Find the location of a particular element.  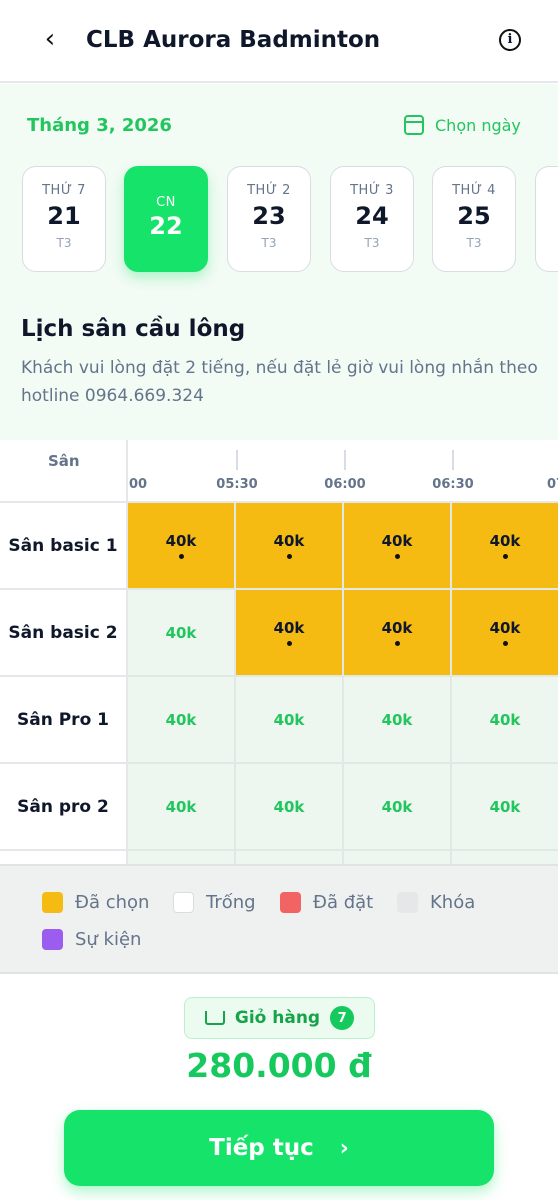

court-name: Sân pro 2 is located at coordinates (64, 807).